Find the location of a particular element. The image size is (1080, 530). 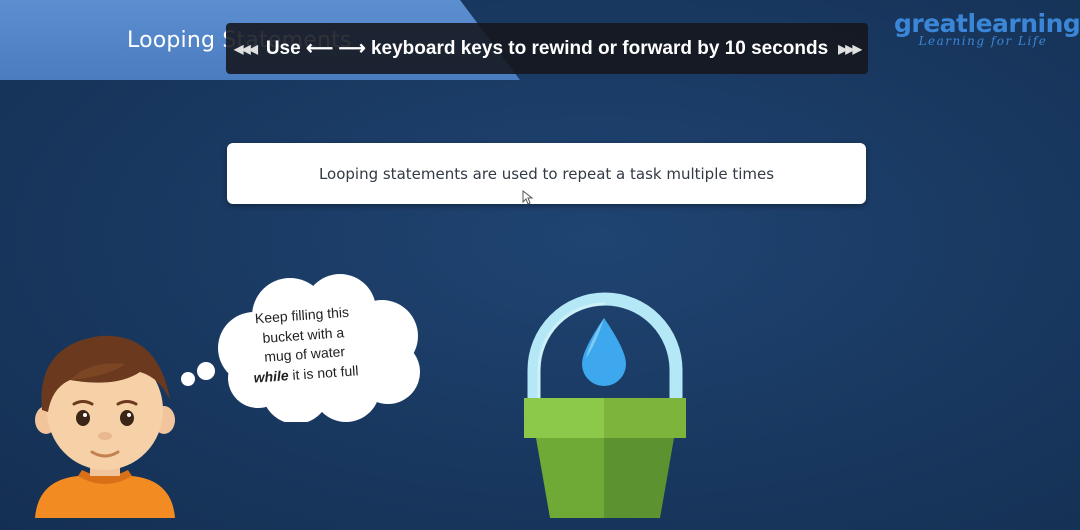

thought-keyword-while: while is located at coordinates (271, 376).